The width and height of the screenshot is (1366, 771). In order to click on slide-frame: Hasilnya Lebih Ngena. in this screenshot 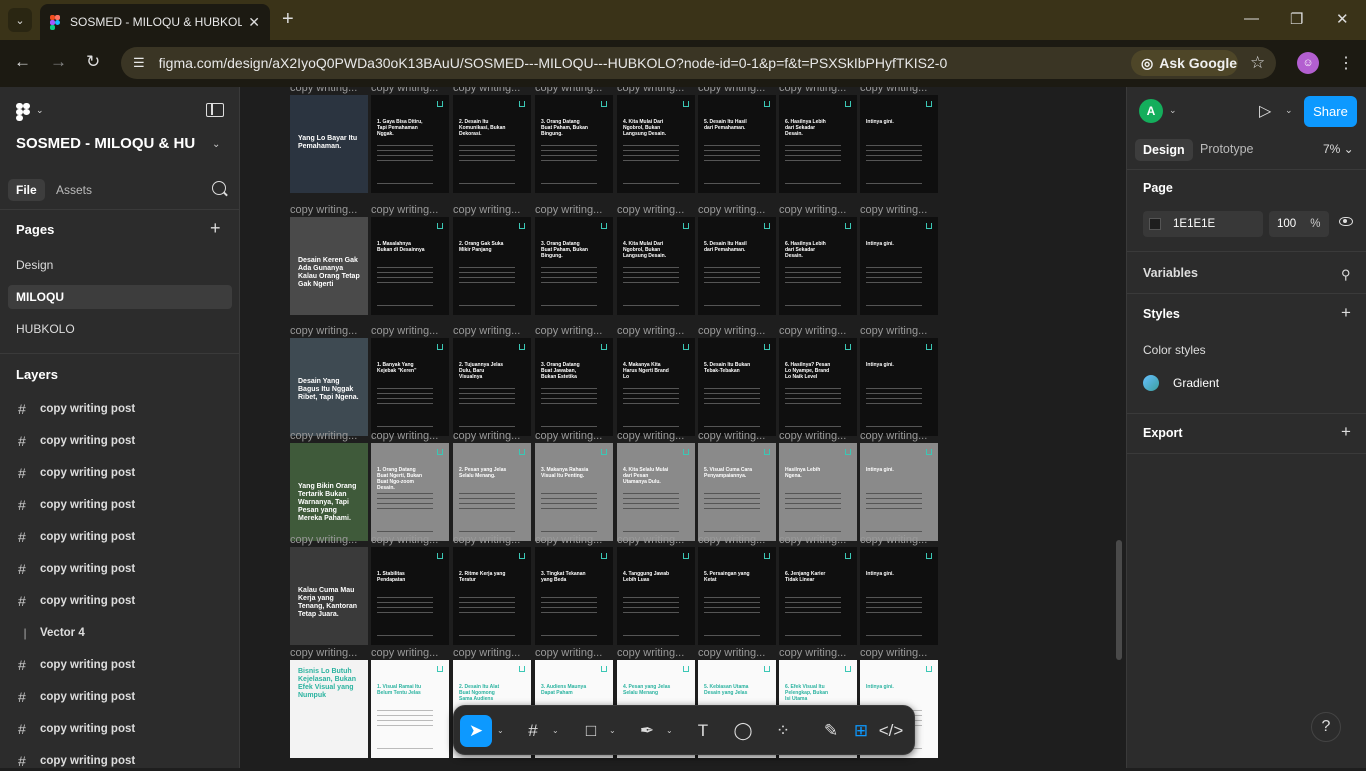, I will do `click(818, 492)`.